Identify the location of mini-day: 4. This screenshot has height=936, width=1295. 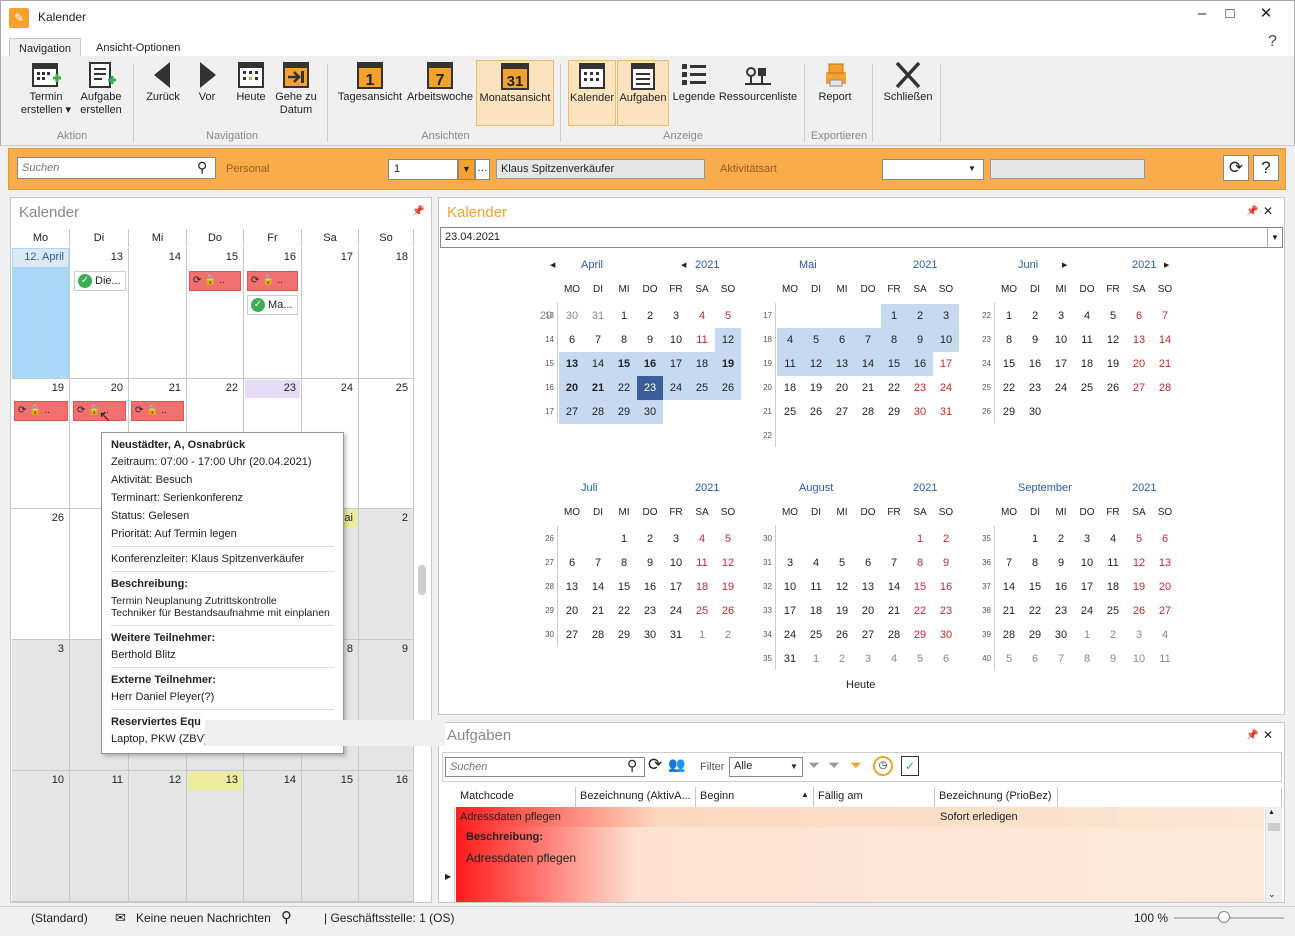
(702, 316).